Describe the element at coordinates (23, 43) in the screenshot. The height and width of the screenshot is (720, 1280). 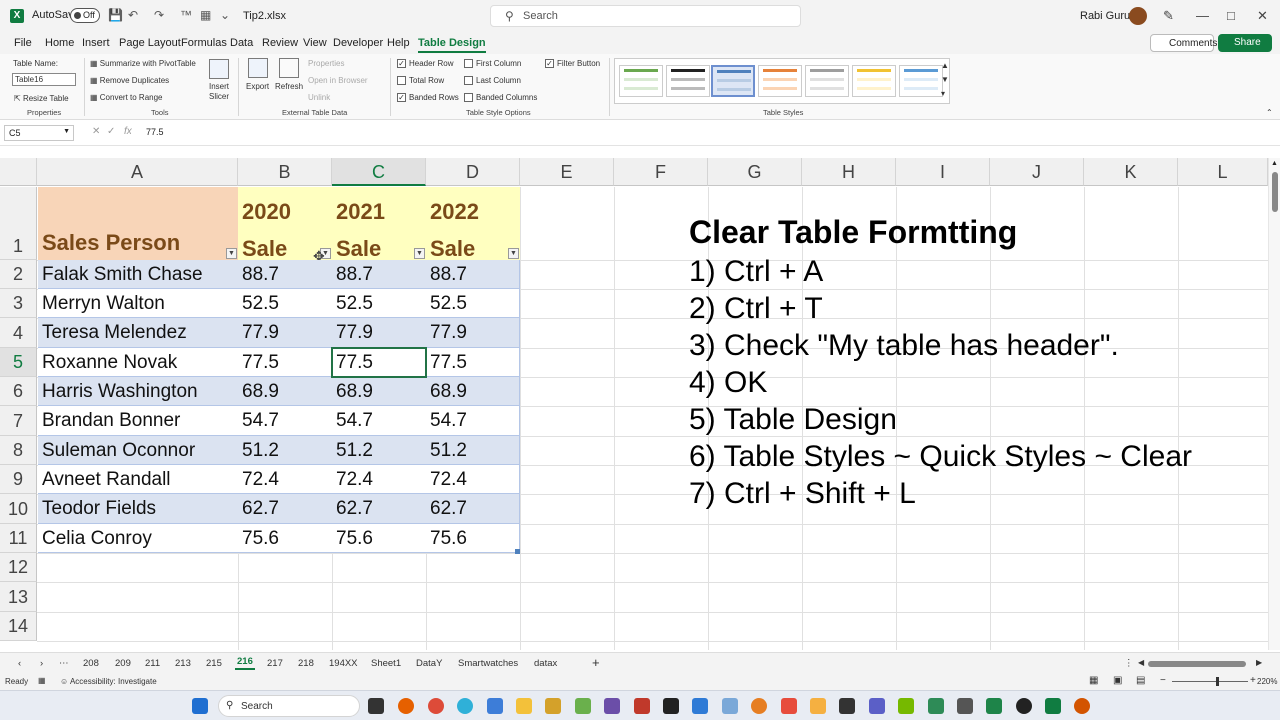
I see `tab-file: File` at that location.